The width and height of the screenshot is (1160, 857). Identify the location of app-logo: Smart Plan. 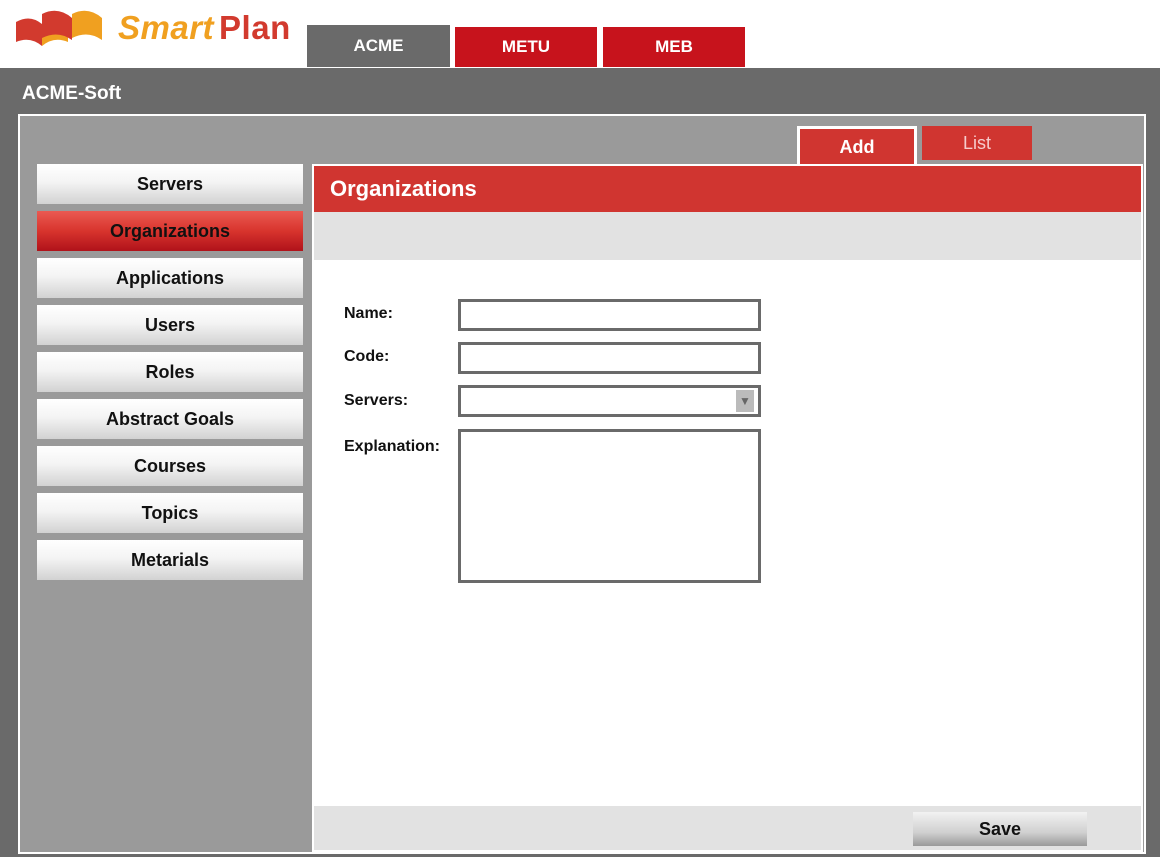
(151, 28).